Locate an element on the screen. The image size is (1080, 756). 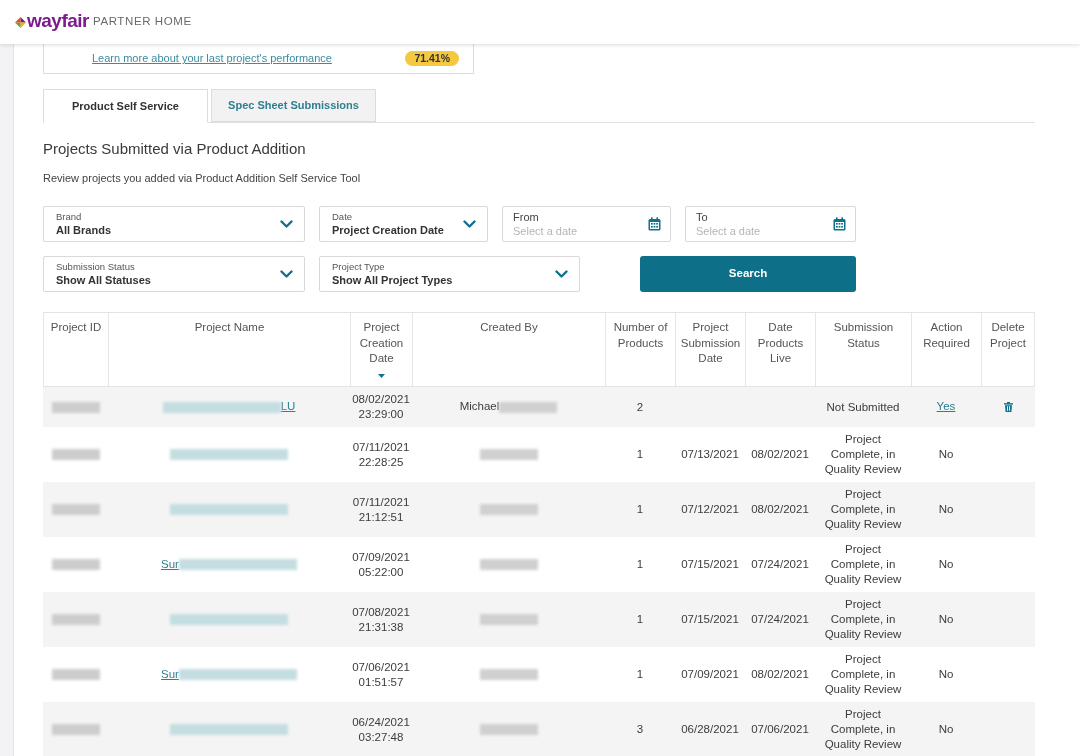
dropdown-select: Brand All Brands is located at coordinates (174, 224).